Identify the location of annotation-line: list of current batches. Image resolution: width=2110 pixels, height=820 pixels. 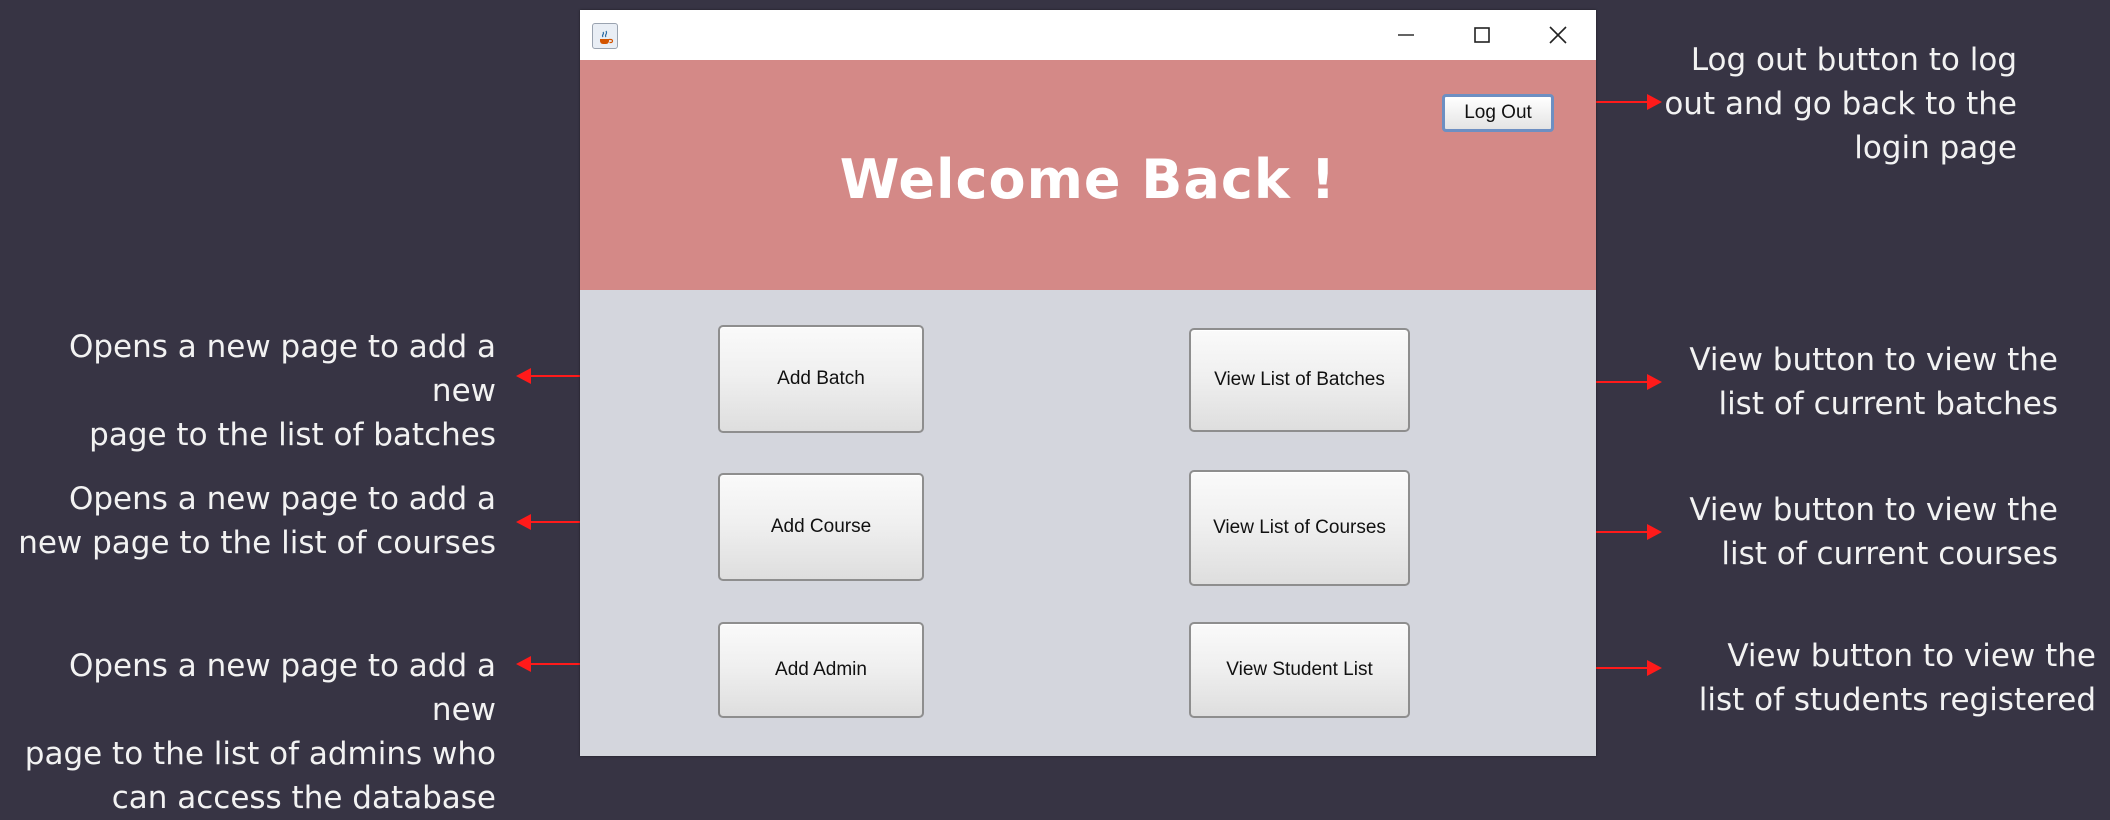
(1888, 404).